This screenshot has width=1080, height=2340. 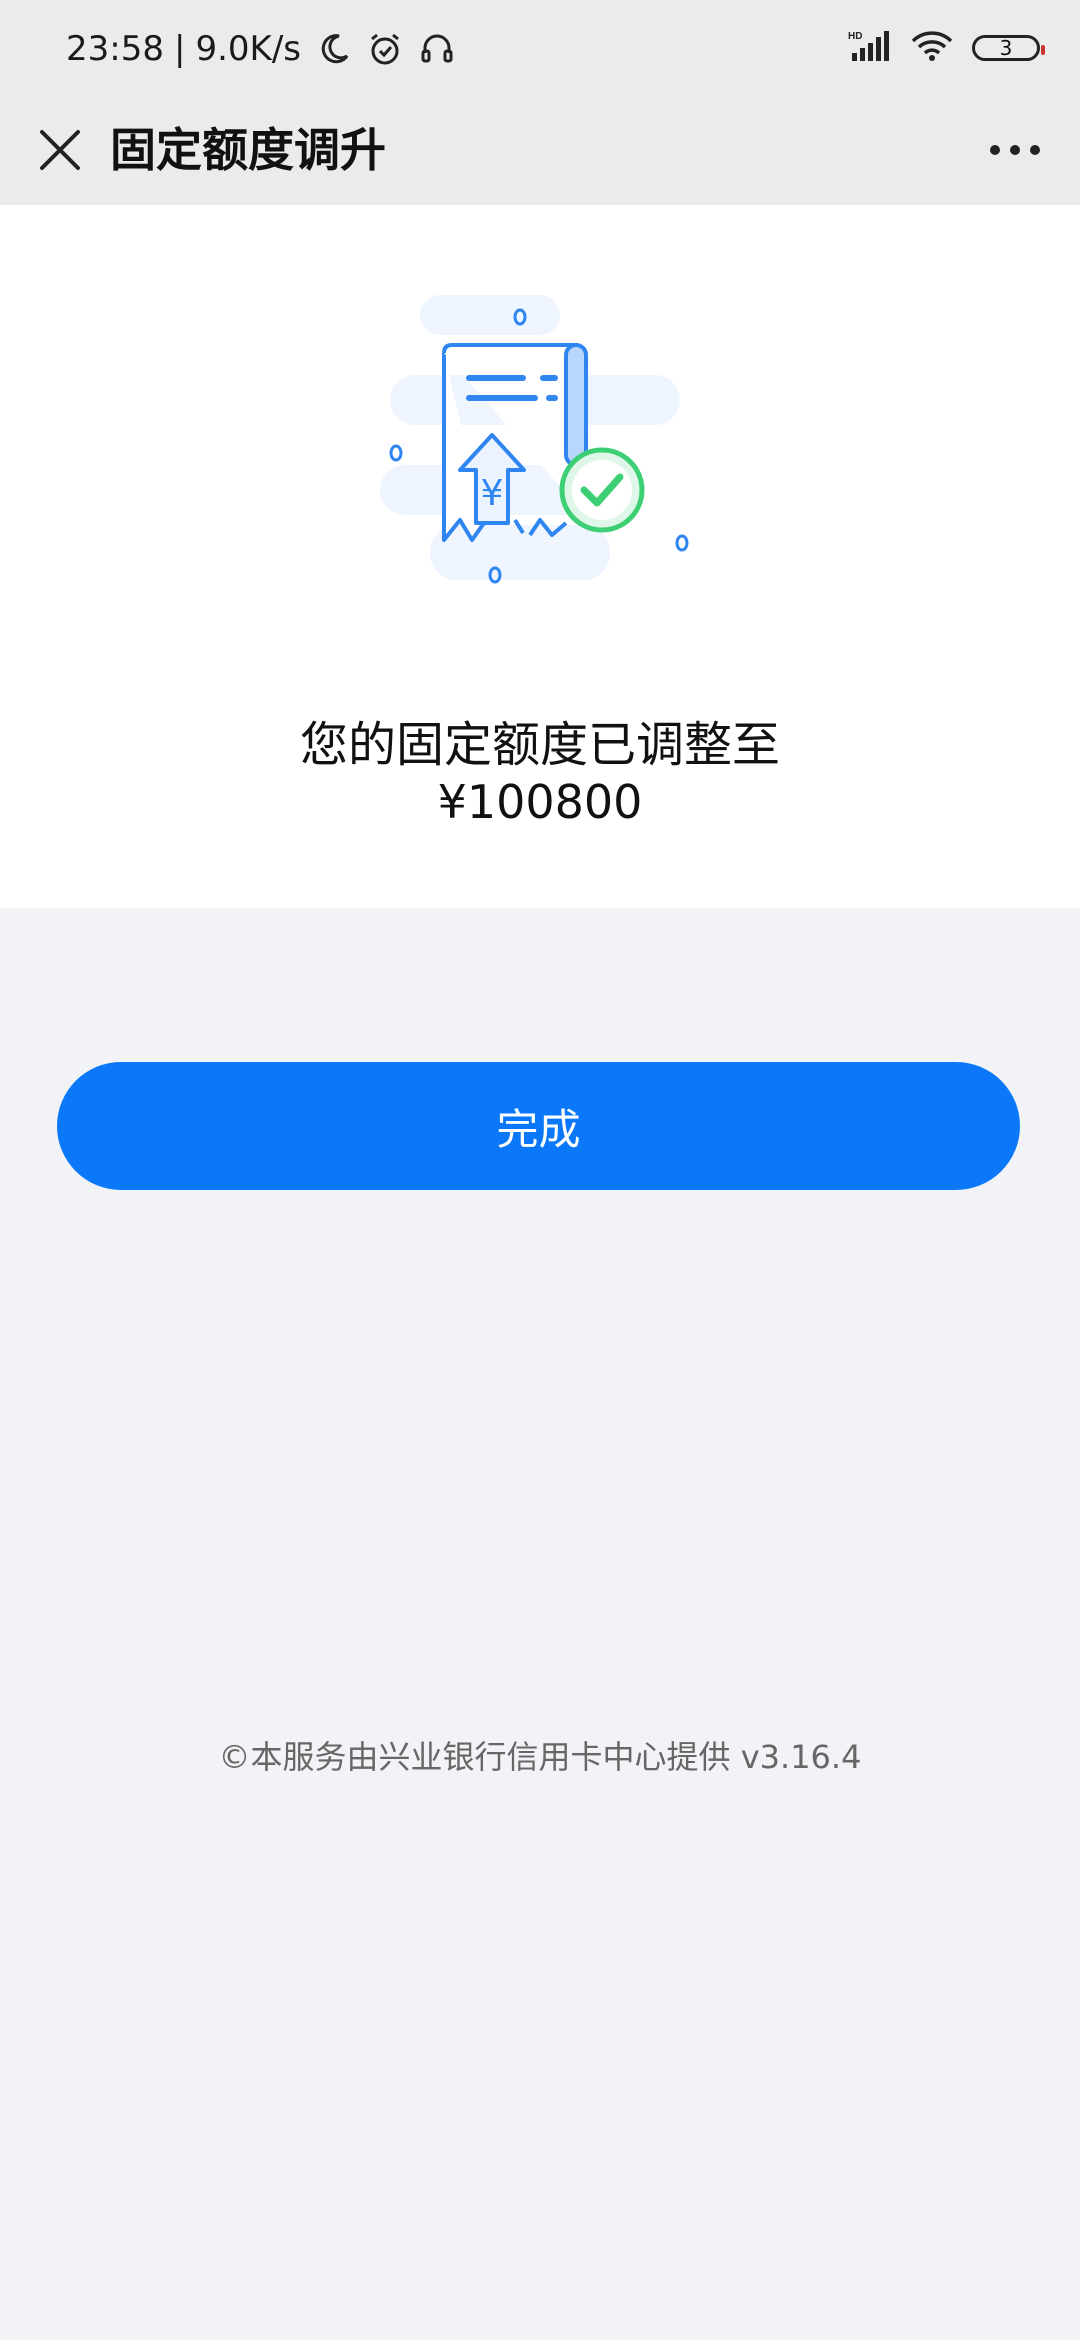 I want to click on headset-icon, so click(x=437, y=49).